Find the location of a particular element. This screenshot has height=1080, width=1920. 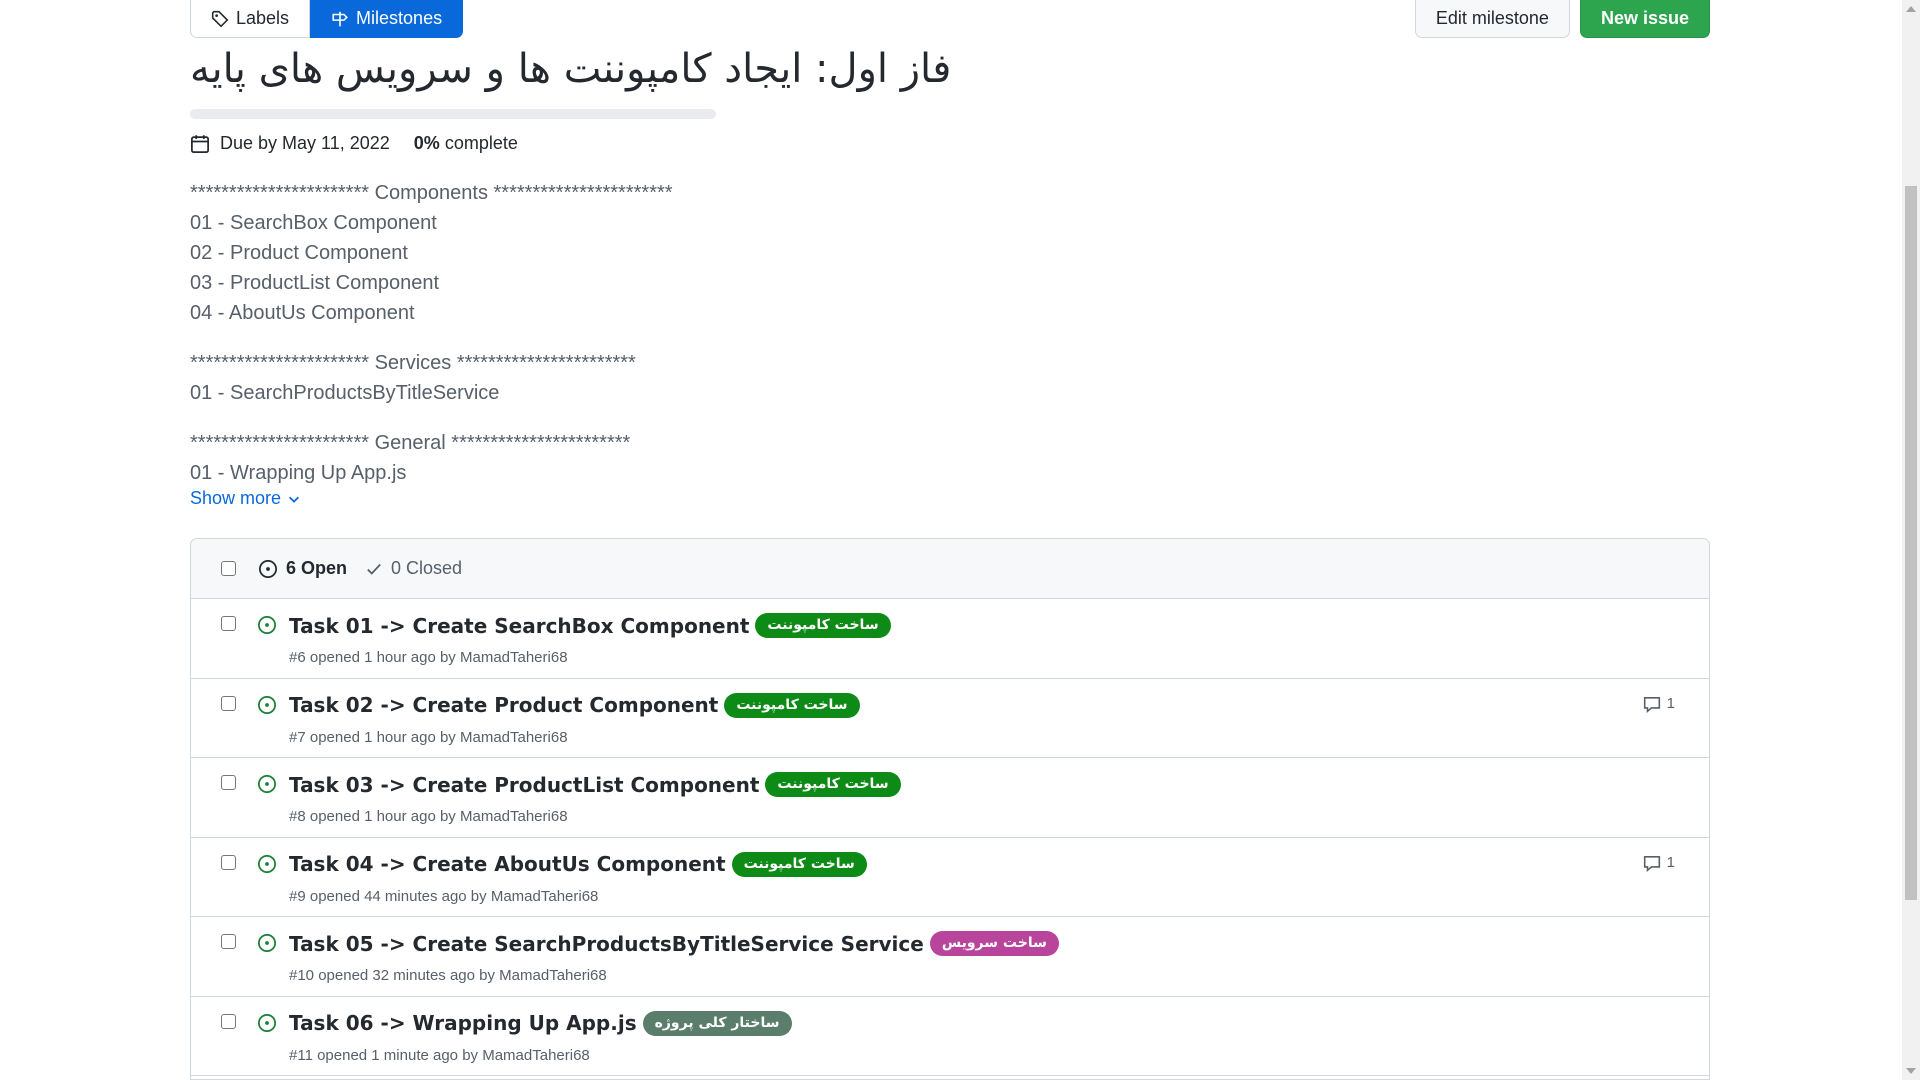

issue-title: Task 06 -> Wrapping Up App.js is located at coordinates (463, 1023).